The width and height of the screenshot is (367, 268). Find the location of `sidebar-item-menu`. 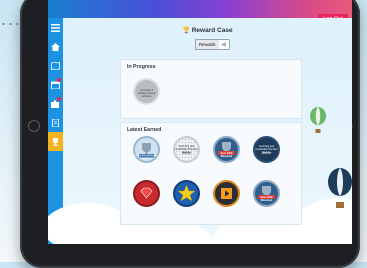

sidebar-item-menu is located at coordinates (55, 27).